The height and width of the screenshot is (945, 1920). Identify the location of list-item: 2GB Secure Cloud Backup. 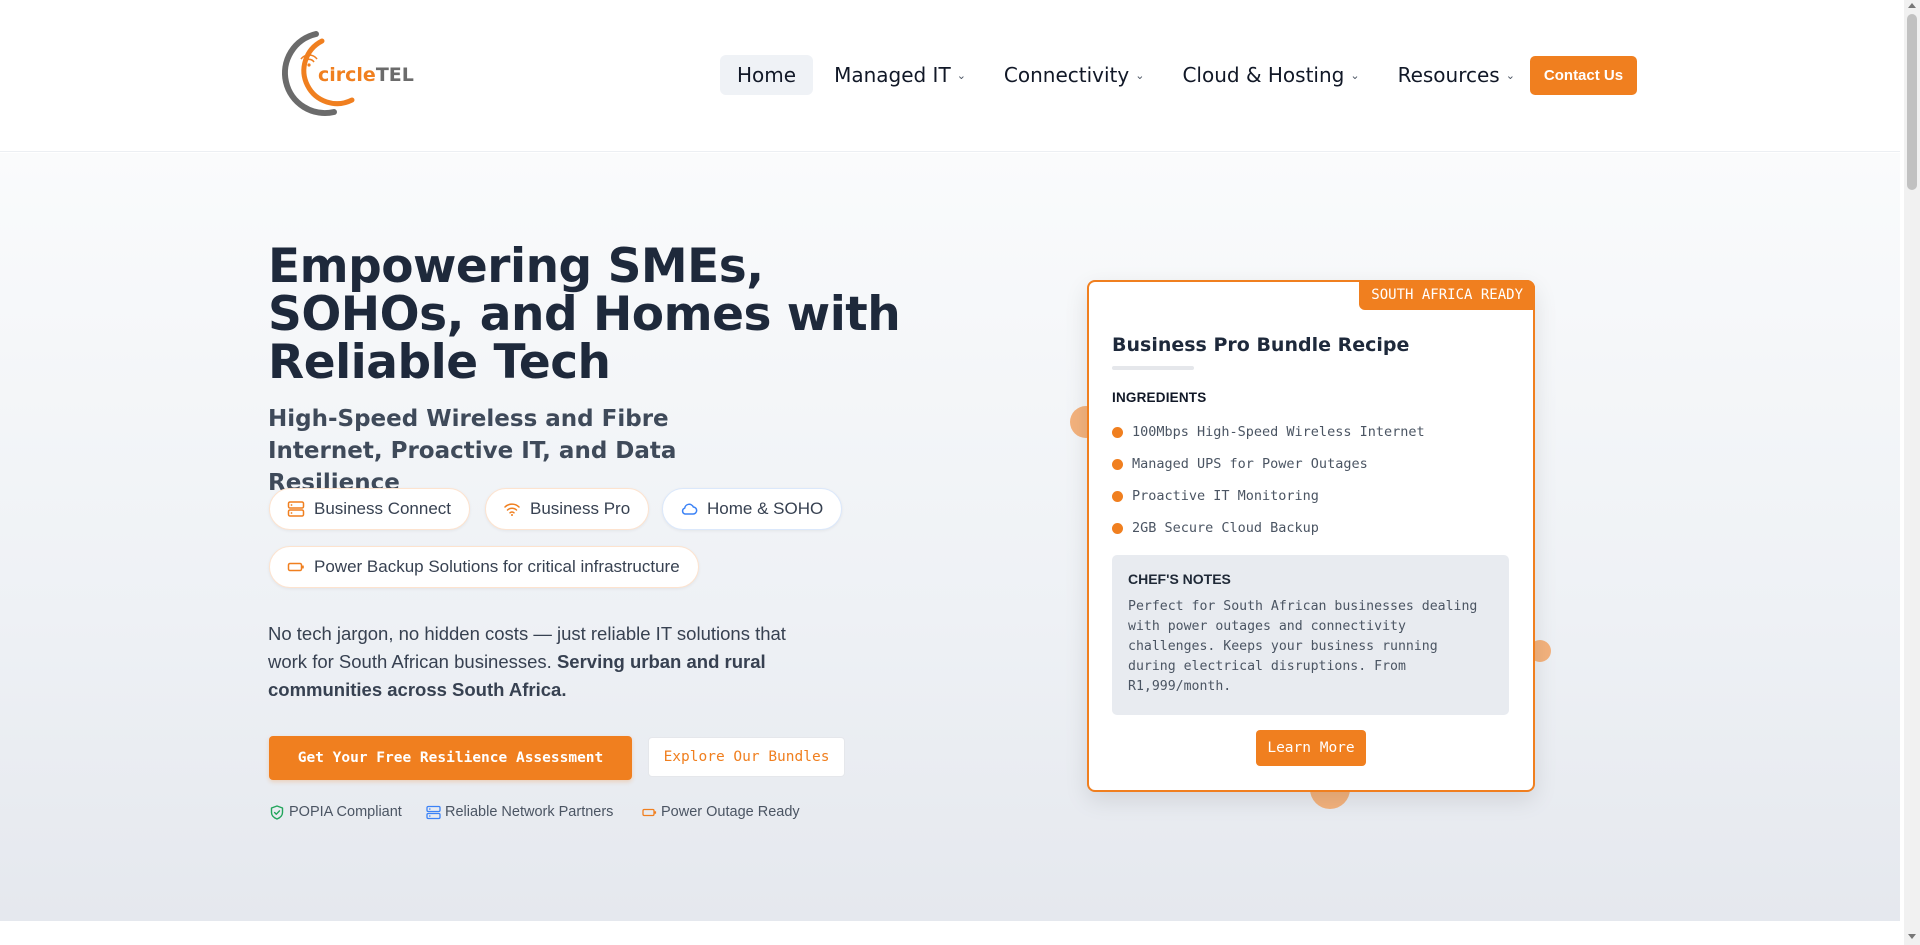
(1268, 528).